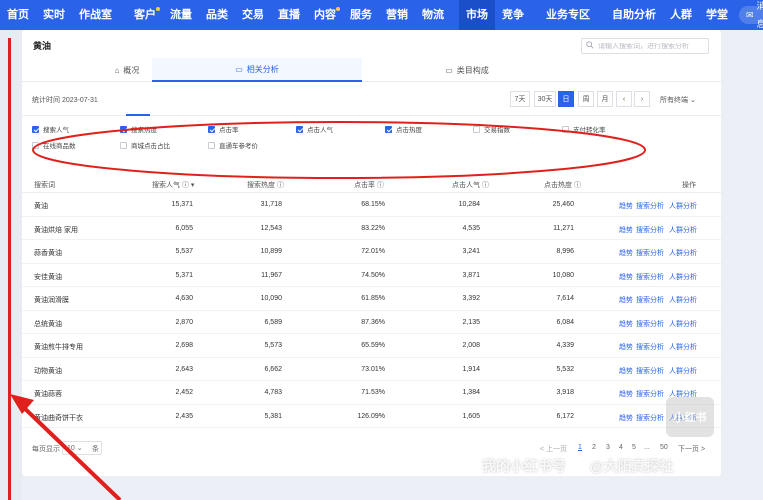  What do you see at coordinates (467, 70) in the screenshot?
I see `tab-category-composition: ▭ 类目构成` at bounding box center [467, 70].